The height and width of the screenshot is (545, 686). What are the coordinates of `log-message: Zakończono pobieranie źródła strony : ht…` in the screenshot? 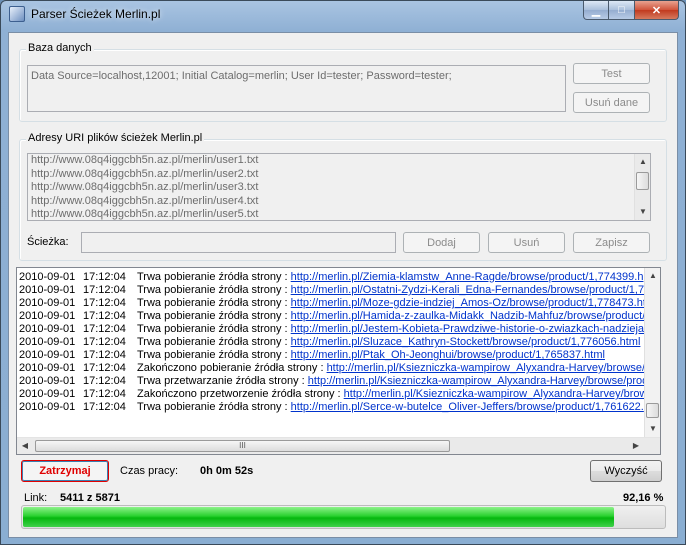 It's located at (394, 368).